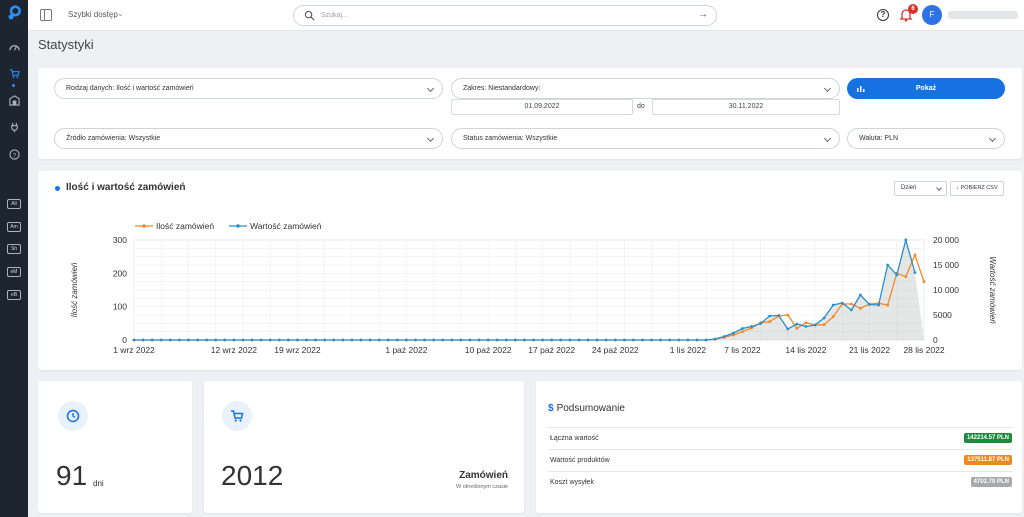  I want to click on x-tick-label: 14 lis 2022, so click(805, 350).